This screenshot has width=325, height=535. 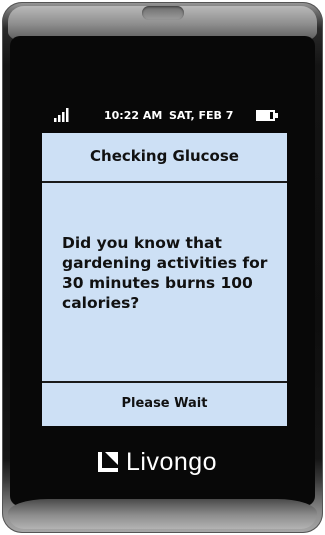 What do you see at coordinates (172, 461) in the screenshot?
I see `brand-name: Livongo` at bounding box center [172, 461].